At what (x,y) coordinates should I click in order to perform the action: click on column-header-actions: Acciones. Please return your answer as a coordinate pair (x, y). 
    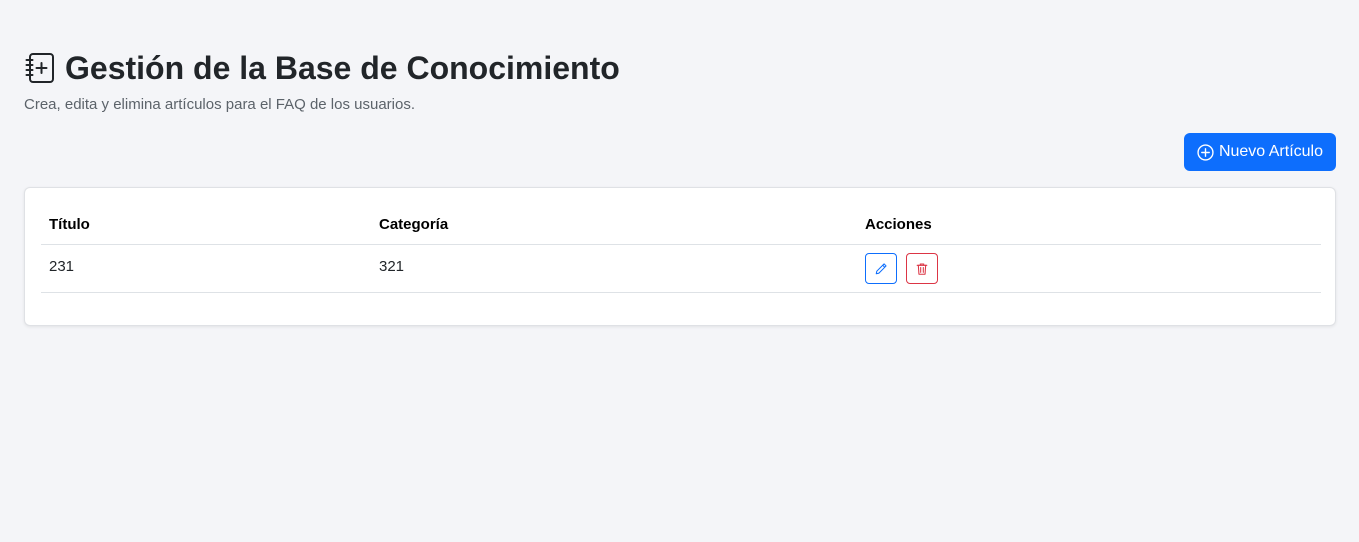
    Looking at the image, I should click on (1089, 224).